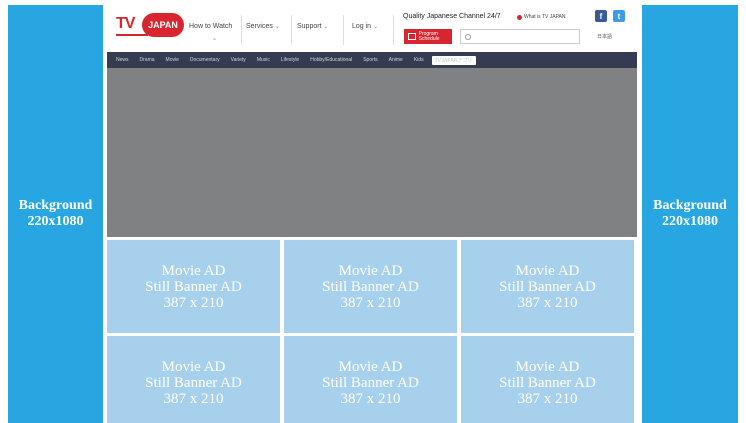 This screenshot has width=746, height=423. What do you see at coordinates (238, 60) in the screenshot?
I see `category-variety: Variety` at bounding box center [238, 60].